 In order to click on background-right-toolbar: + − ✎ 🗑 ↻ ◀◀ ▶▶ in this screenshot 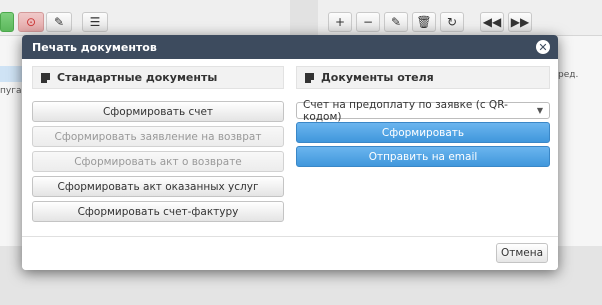, I will do `click(460, 18)`.